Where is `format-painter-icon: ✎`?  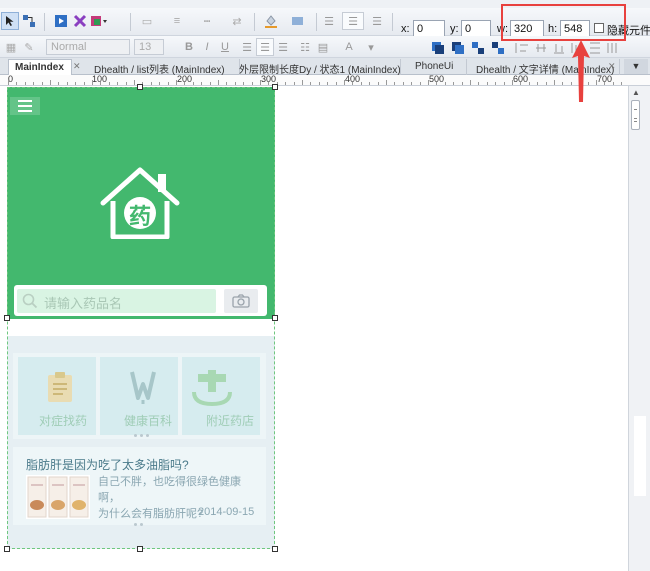
format-painter-icon: ✎ is located at coordinates (29, 47).